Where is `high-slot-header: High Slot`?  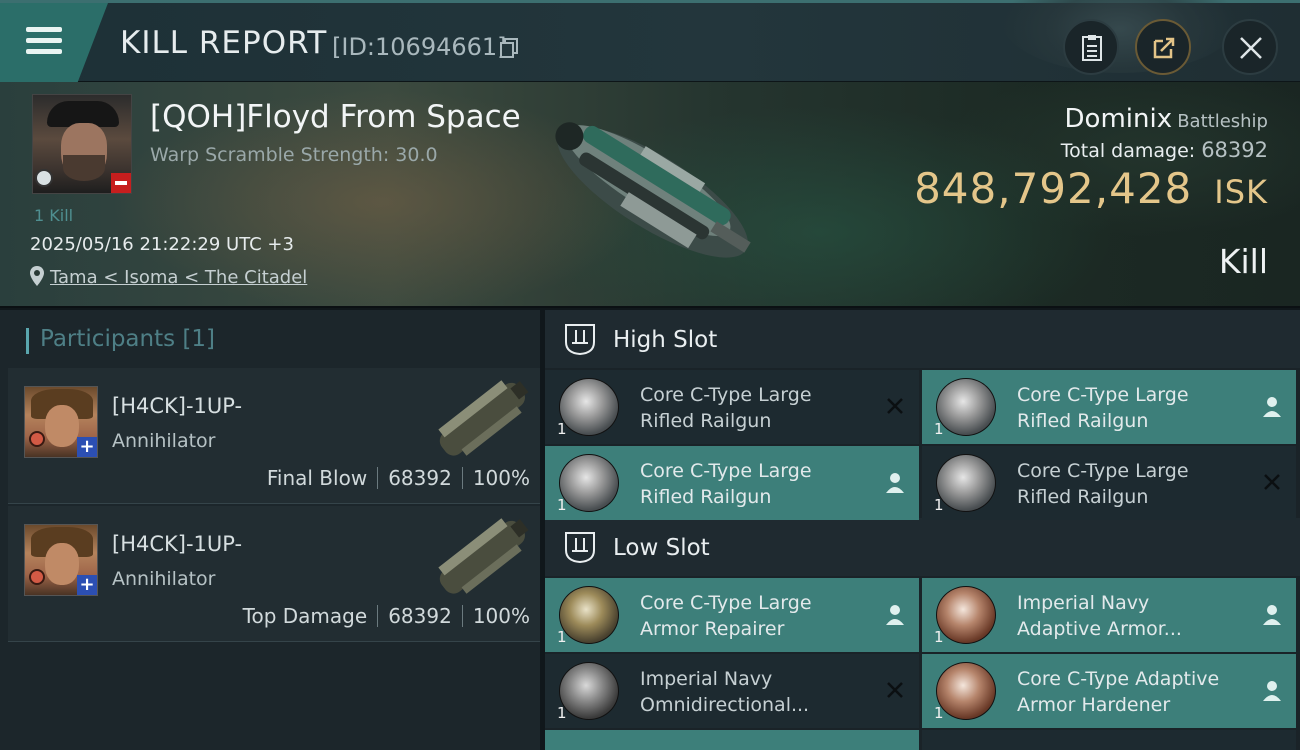 high-slot-header: High Slot is located at coordinates (922, 339).